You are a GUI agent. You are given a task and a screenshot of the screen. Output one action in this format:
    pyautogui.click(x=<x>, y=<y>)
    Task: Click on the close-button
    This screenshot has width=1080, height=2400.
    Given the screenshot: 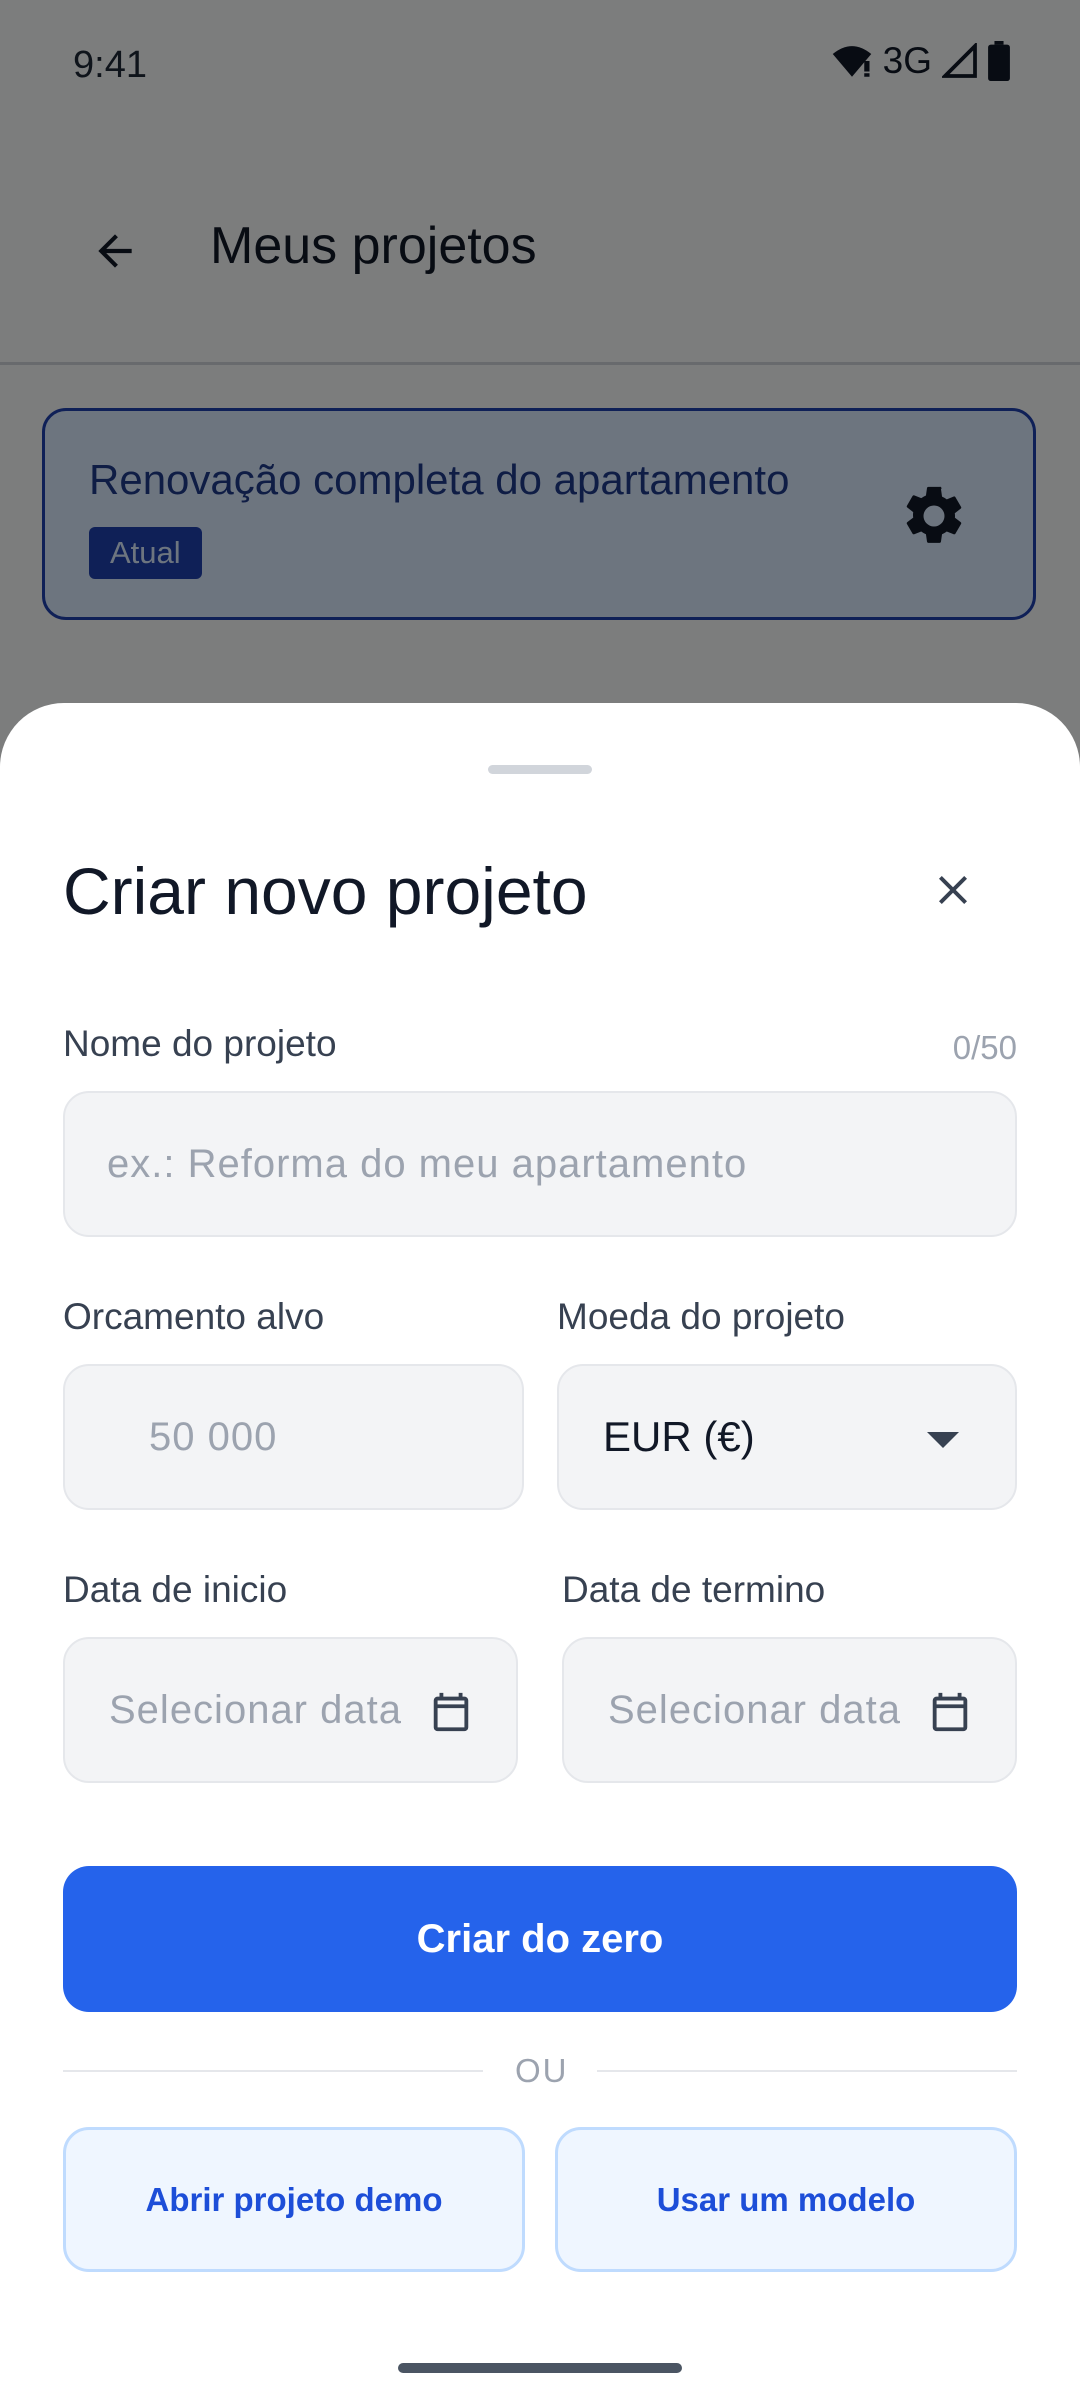 What is the action you would take?
    pyautogui.click(x=953, y=890)
    